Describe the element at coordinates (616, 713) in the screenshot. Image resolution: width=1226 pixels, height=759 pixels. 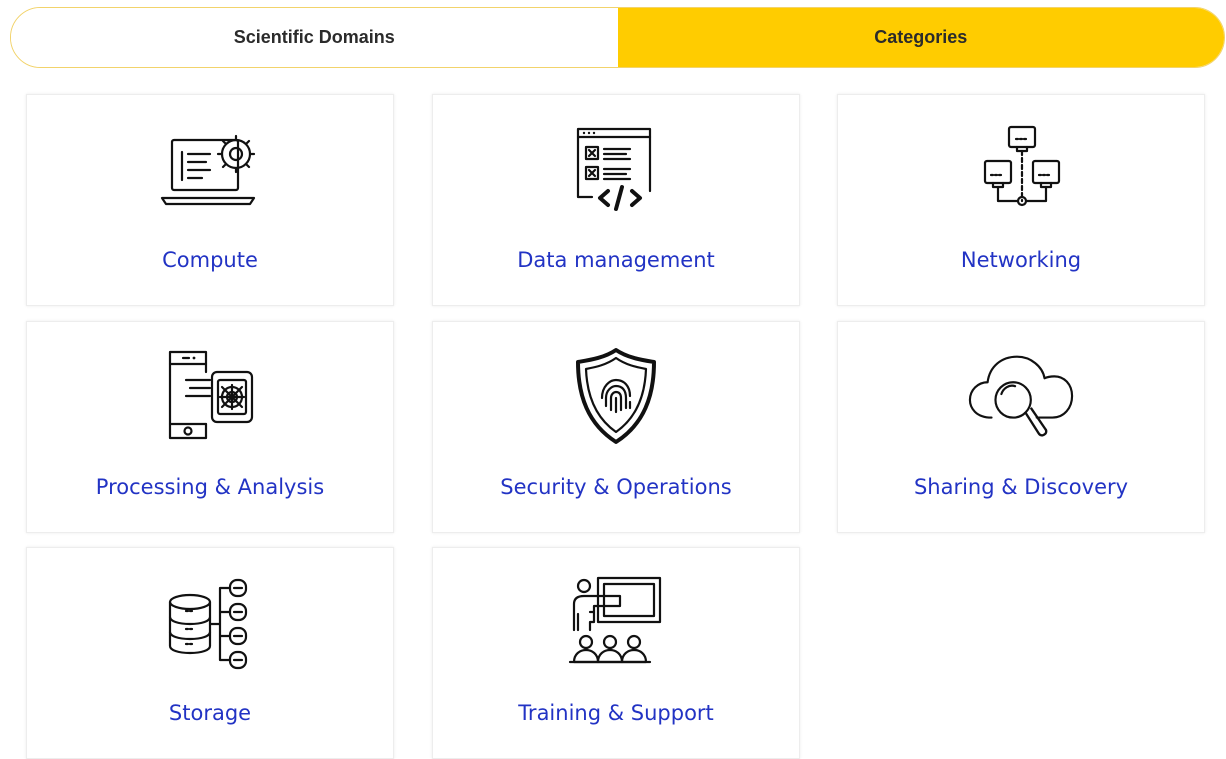
I see `category-label: Training & Support` at that location.